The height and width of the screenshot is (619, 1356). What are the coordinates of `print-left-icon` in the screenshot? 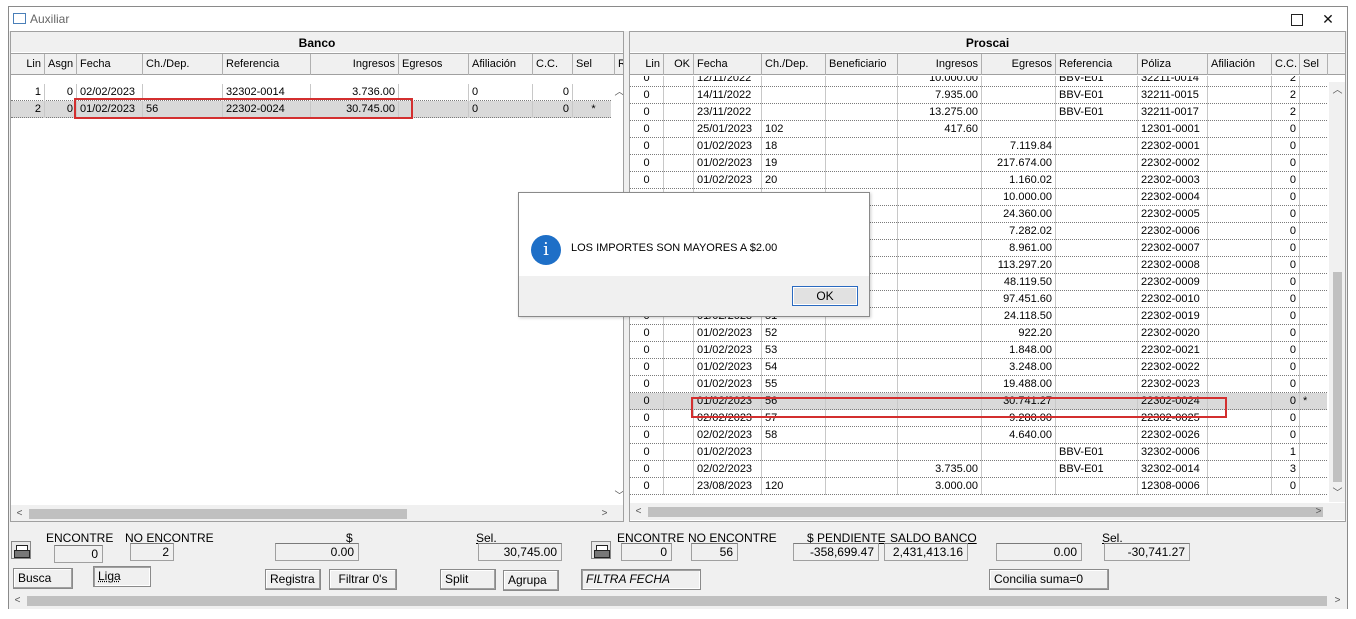 It's located at (21, 550).